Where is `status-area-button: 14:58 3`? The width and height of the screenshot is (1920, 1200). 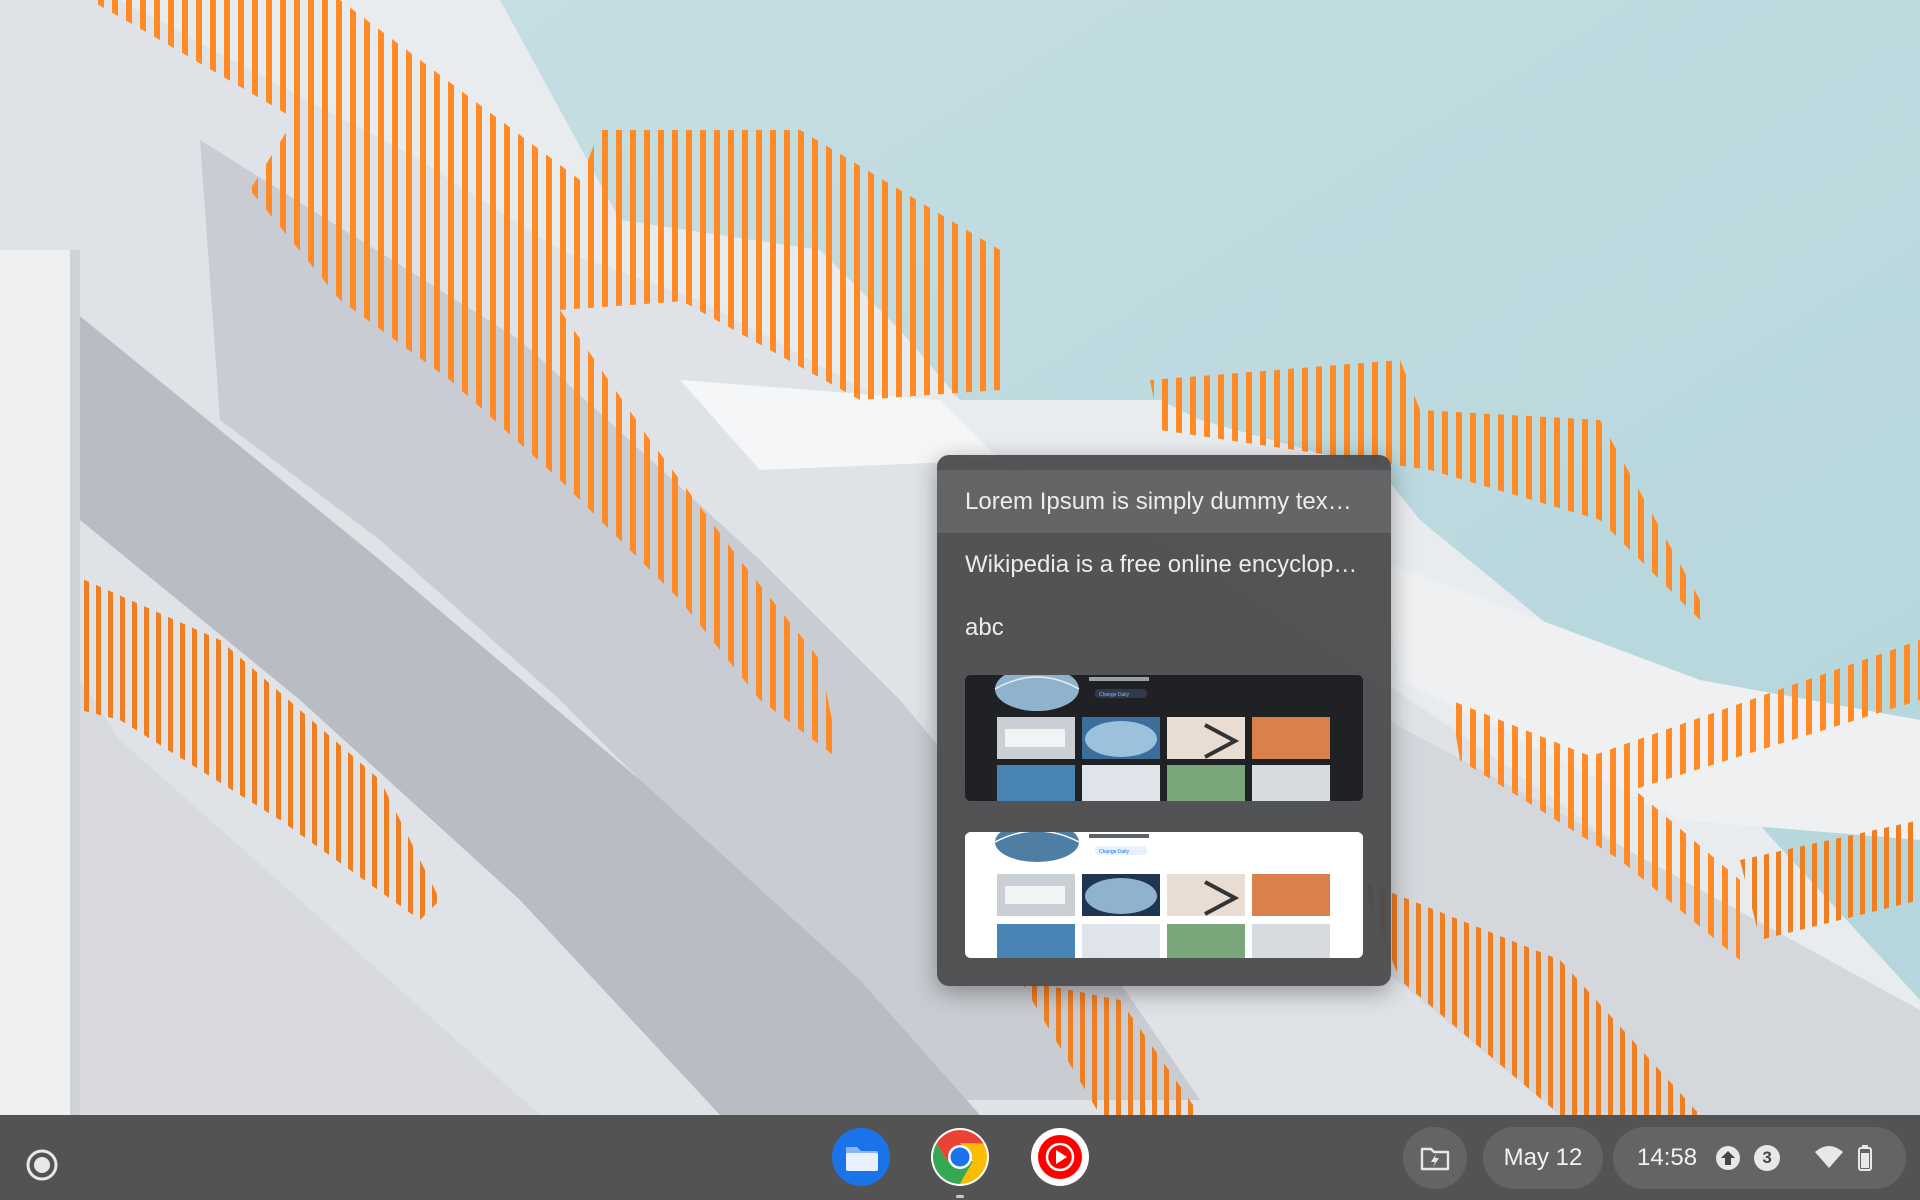
status-area-button: 14:58 3 is located at coordinates (1759, 1158).